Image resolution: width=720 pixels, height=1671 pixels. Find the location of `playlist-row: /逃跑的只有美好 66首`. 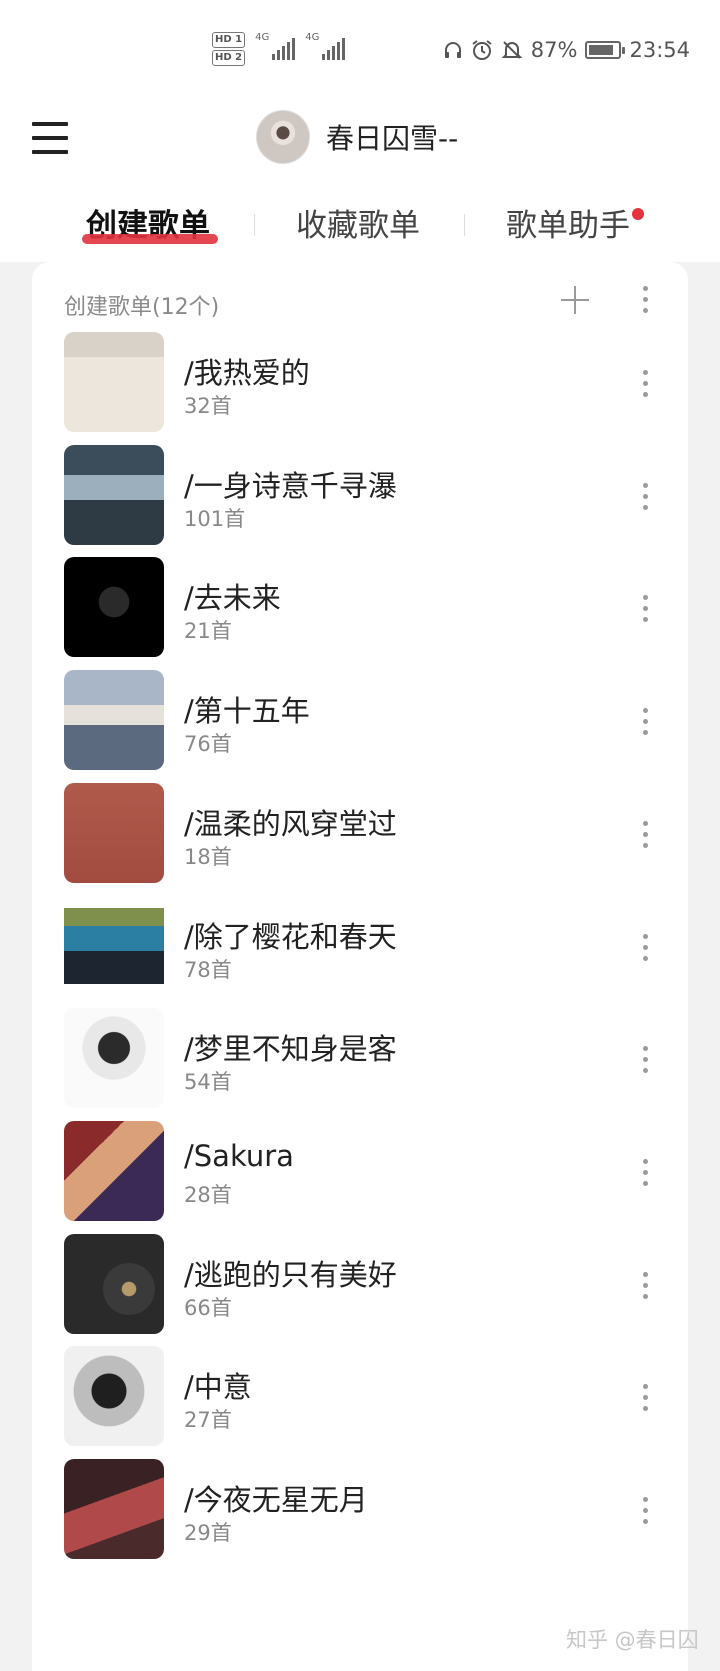

playlist-row: /逃跑的只有美好 66首 is located at coordinates (360, 1288).